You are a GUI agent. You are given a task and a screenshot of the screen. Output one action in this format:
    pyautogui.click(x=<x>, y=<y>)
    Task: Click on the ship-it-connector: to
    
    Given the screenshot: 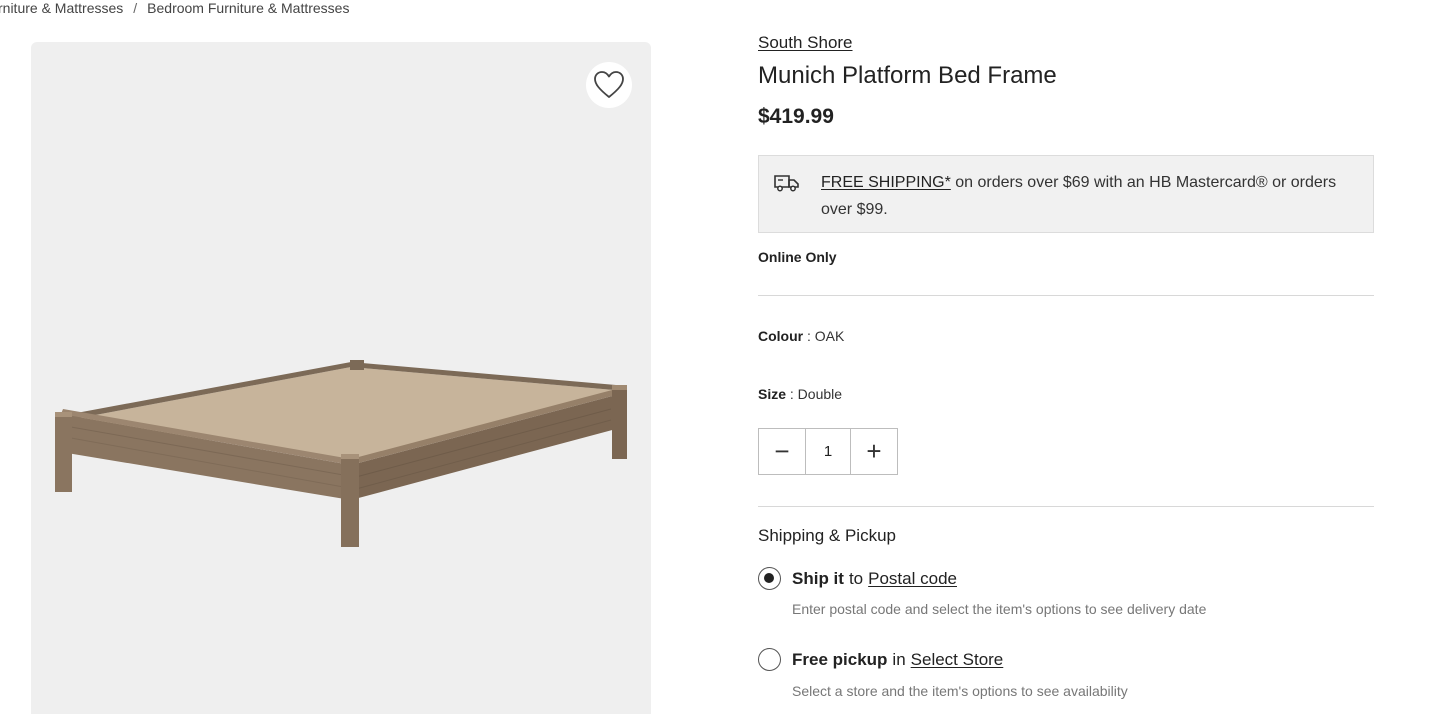 What is the action you would take?
    pyautogui.click(x=856, y=578)
    